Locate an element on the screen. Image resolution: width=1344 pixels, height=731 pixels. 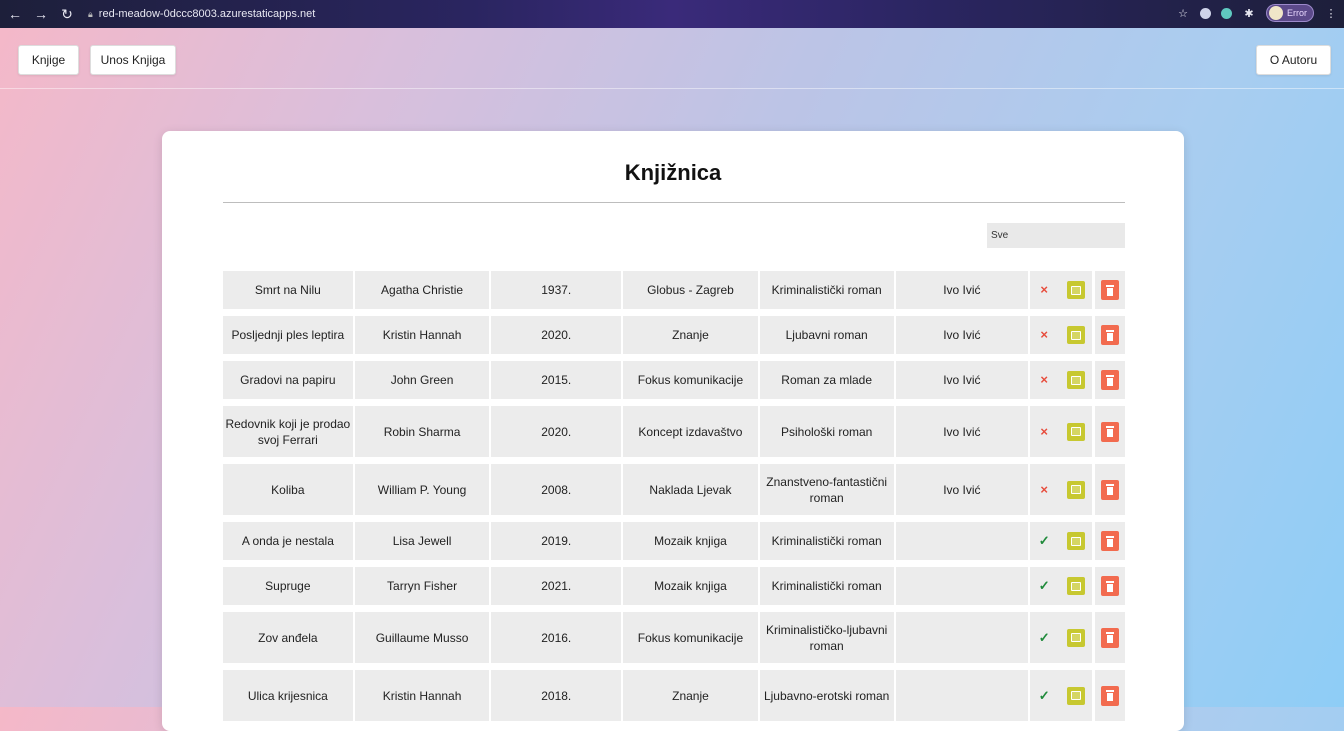
nav-books-button: Knjige is located at coordinates (48, 60).